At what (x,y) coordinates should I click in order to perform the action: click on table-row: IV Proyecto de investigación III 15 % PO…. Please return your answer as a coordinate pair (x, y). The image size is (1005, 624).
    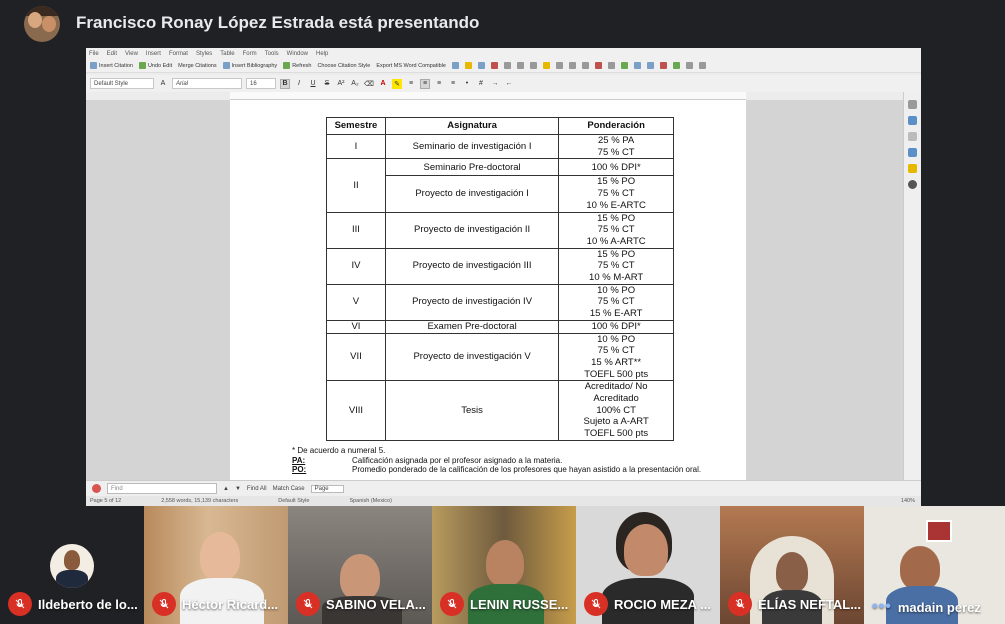
    Looking at the image, I should click on (500, 266).